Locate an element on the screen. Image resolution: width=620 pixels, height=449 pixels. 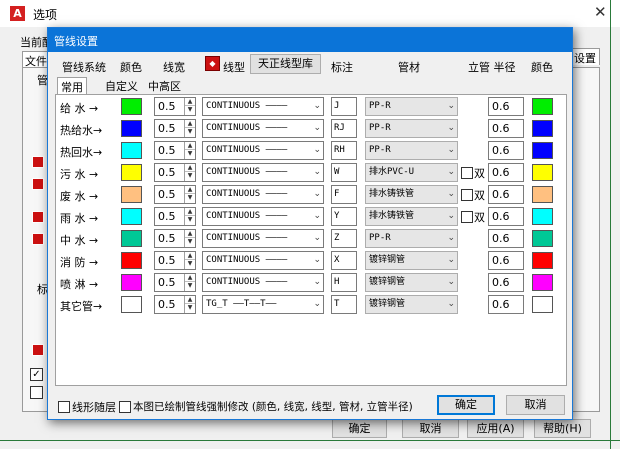
mark-input: X is located at coordinates (344, 260).